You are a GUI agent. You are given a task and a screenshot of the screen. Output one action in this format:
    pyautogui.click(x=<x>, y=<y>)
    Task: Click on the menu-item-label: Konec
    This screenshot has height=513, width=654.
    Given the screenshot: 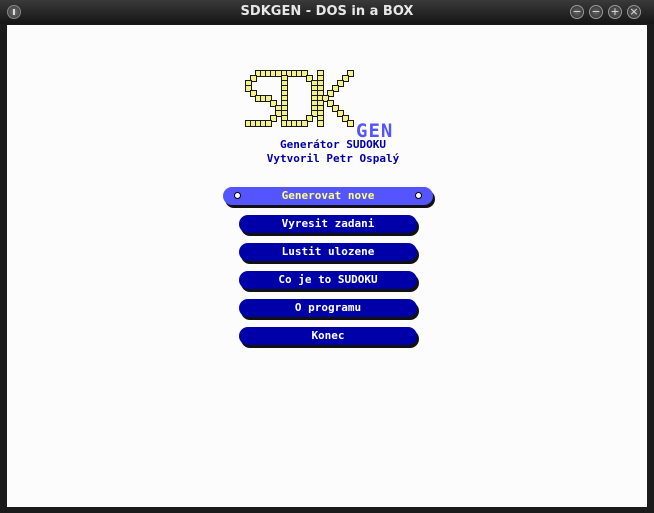 What is the action you would take?
    pyautogui.click(x=328, y=335)
    